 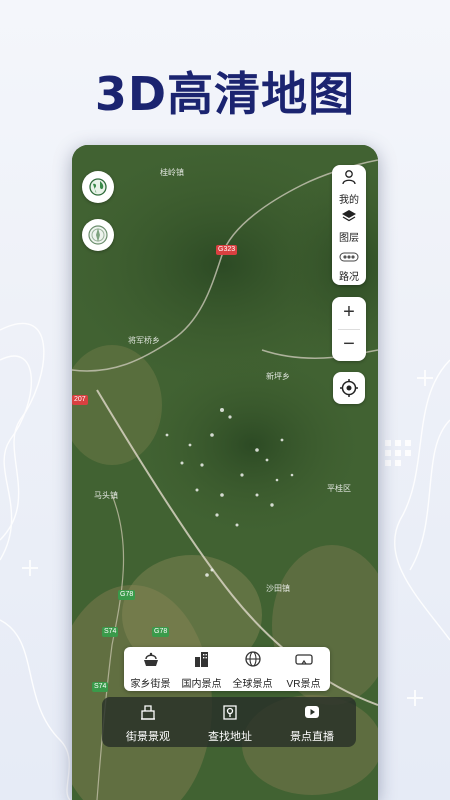 What do you see at coordinates (349, 266) in the screenshot?
I see `traffic-button: 路况` at bounding box center [349, 266].